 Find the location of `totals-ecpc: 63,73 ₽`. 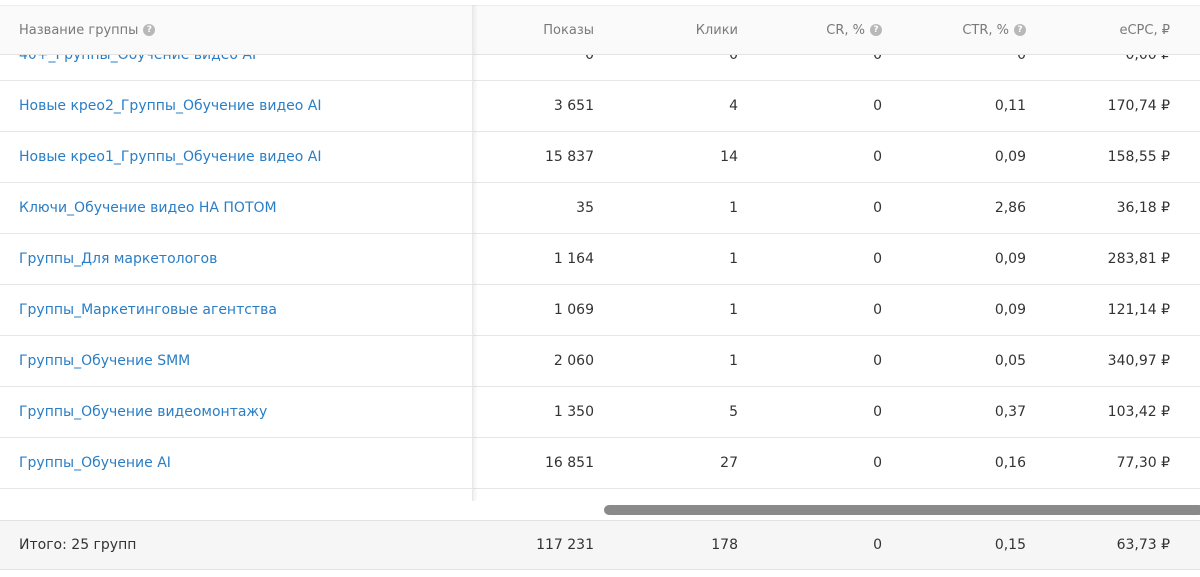

totals-ecpc: 63,73 ₽ is located at coordinates (1143, 545).